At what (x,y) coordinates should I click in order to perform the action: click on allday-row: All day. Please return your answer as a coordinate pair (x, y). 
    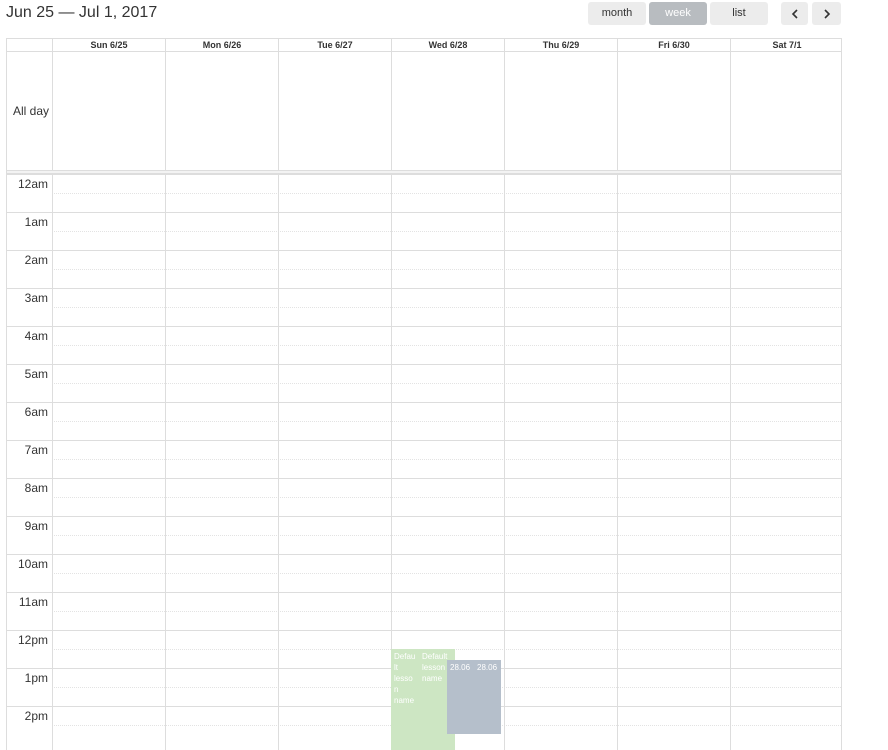
    Looking at the image, I should click on (424, 111).